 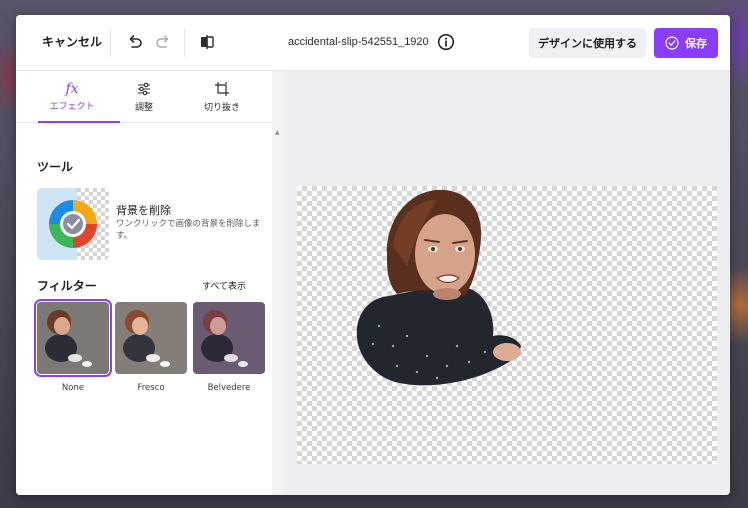 I want to click on cancel-button: キャンセル, so click(x=72, y=41).